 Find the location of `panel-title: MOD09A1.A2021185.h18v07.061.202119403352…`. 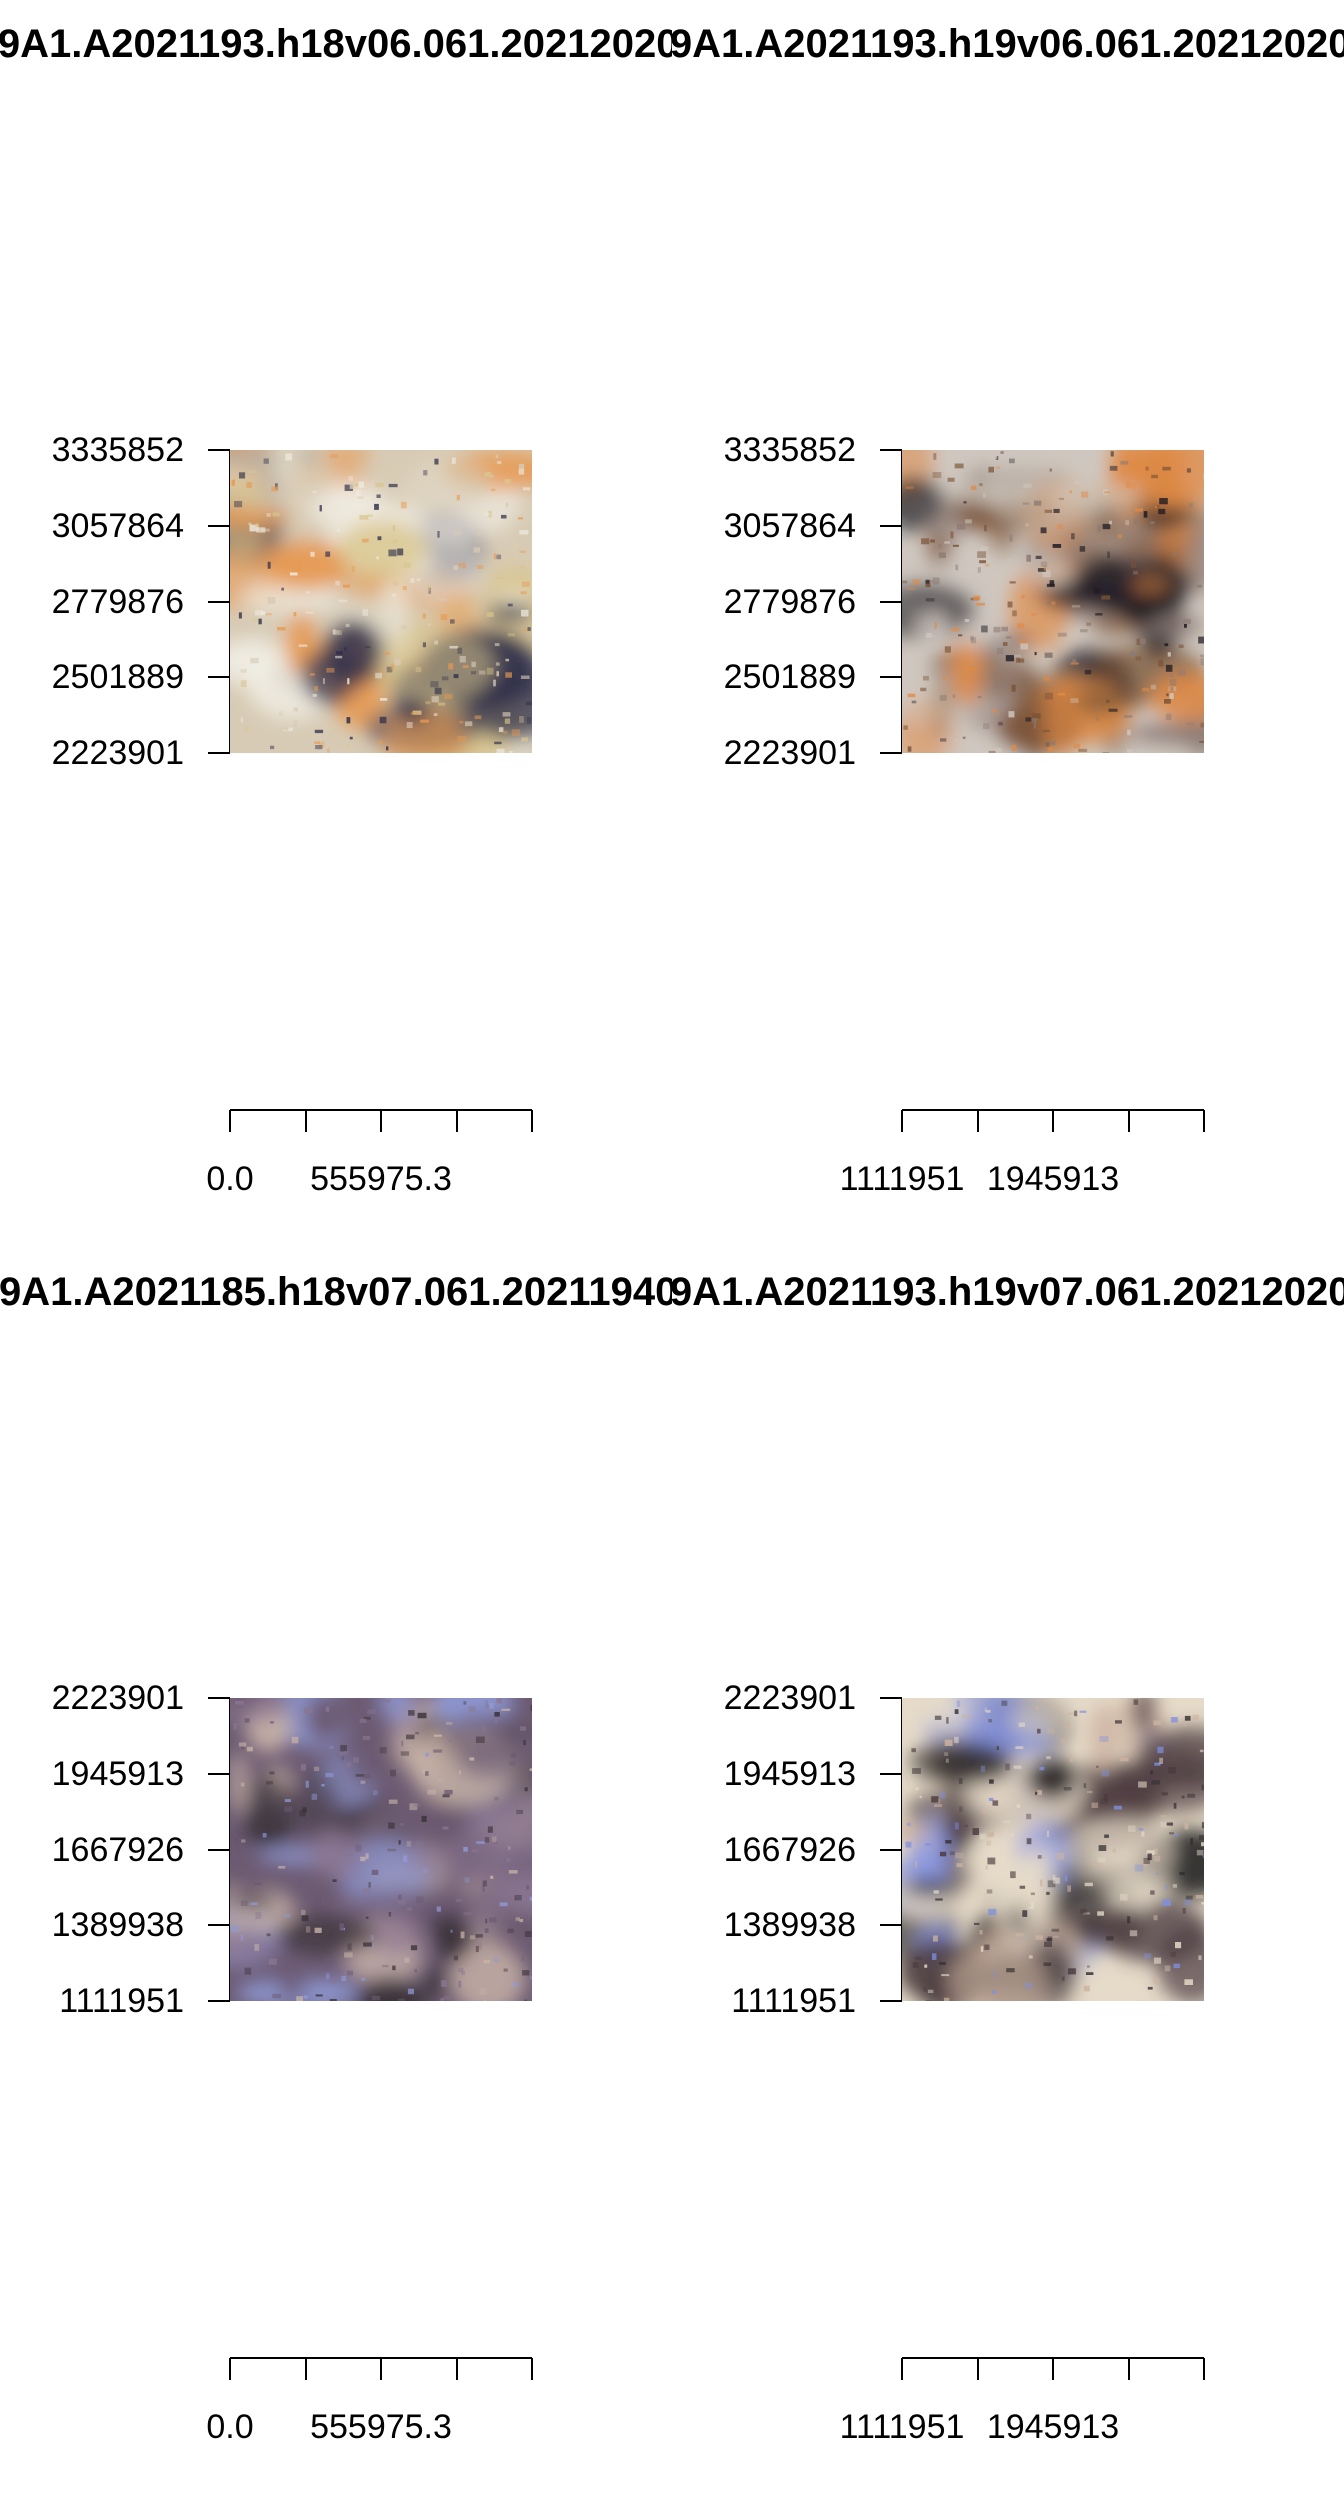

panel-title: MOD09A1.A2021185.h18v07.061.202119403352… is located at coordinates (336, 1292).